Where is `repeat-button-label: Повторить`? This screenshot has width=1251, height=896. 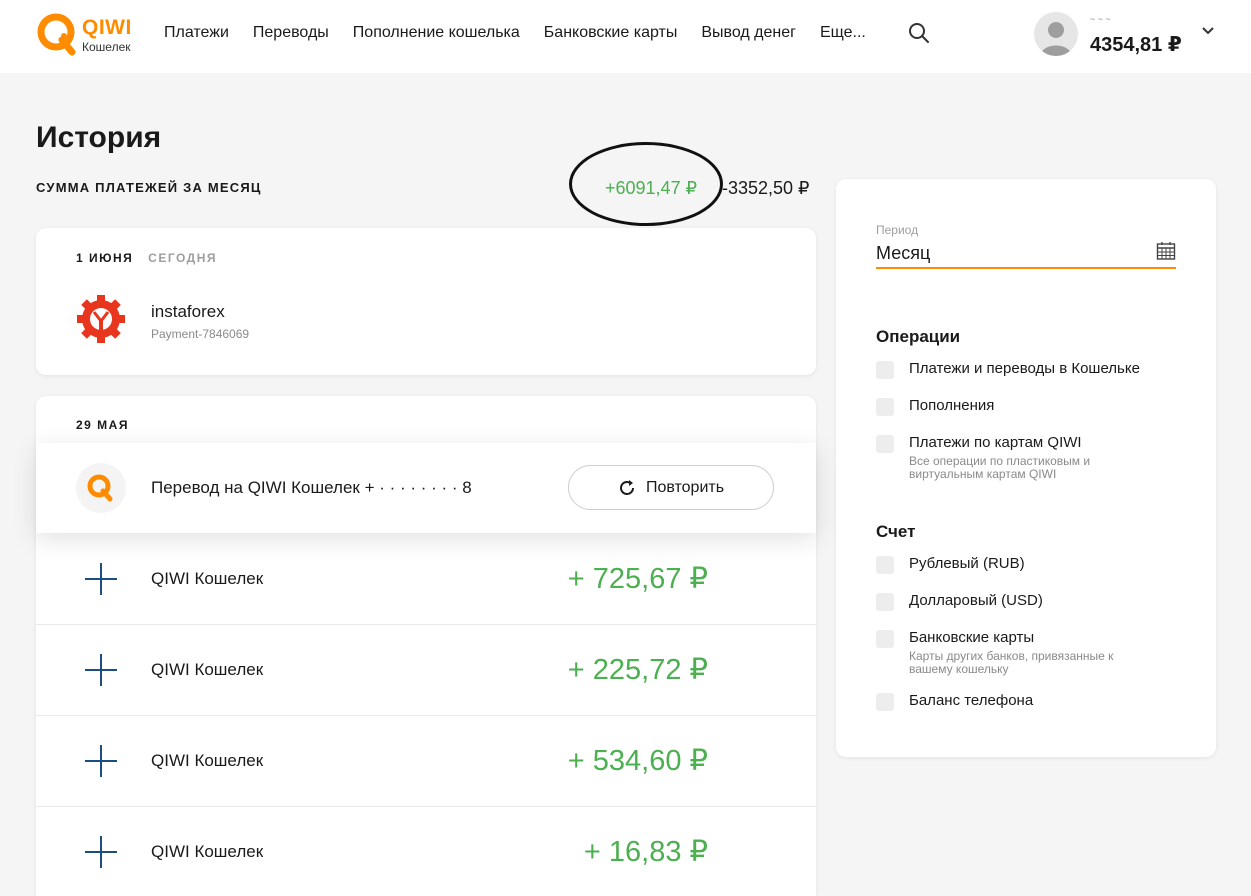
repeat-button-label: Повторить is located at coordinates (685, 487).